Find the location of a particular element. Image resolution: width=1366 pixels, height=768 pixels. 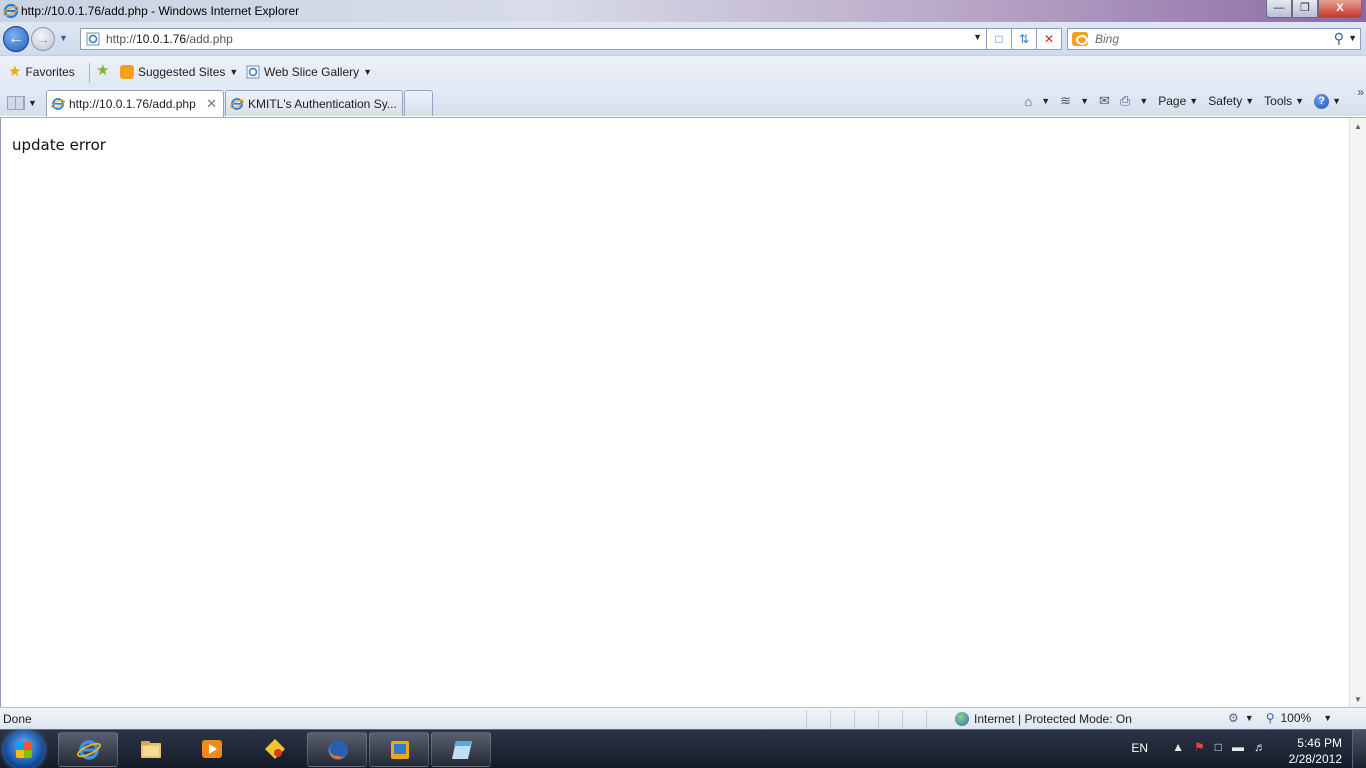

web-slice-ie-icon is located at coordinates (253, 72).